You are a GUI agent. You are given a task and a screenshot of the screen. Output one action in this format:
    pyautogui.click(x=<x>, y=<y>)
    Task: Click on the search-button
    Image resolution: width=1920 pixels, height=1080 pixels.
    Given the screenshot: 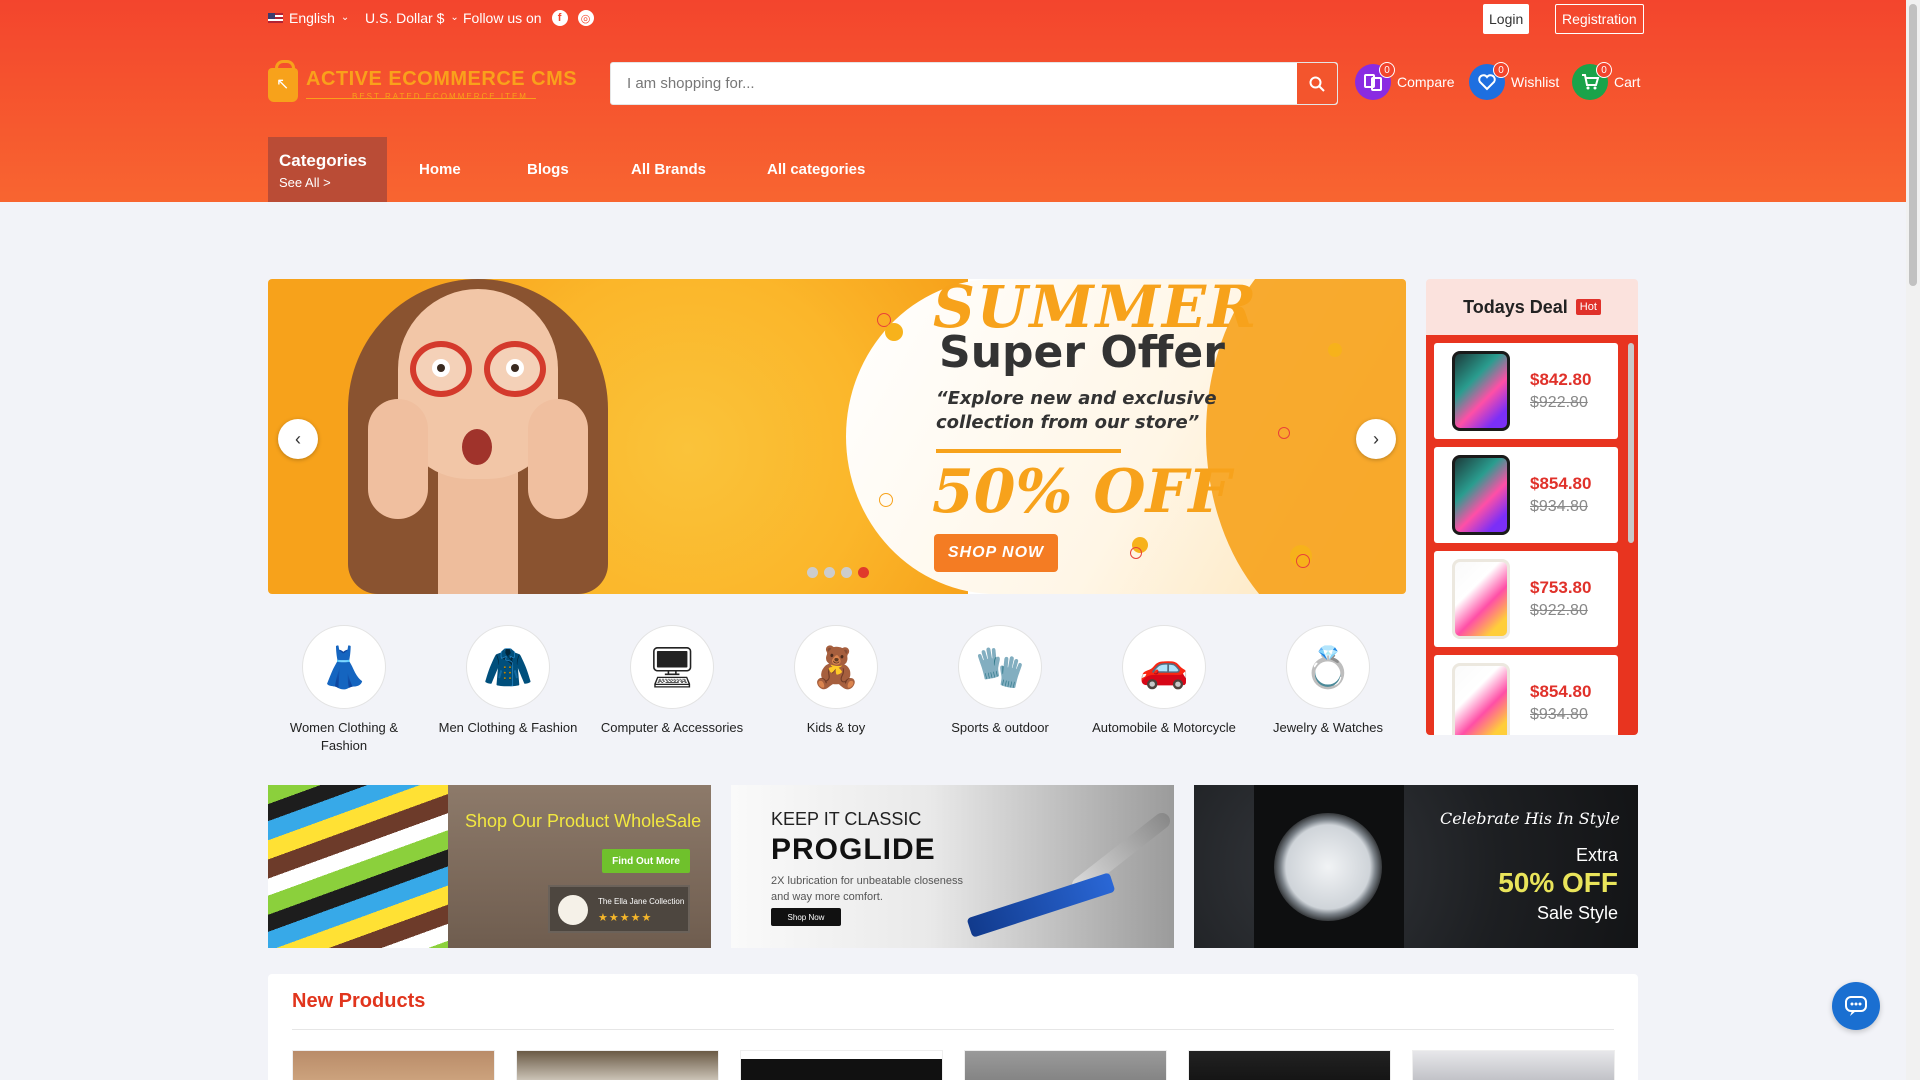 What is the action you would take?
    pyautogui.click(x=1317, y=83)
    